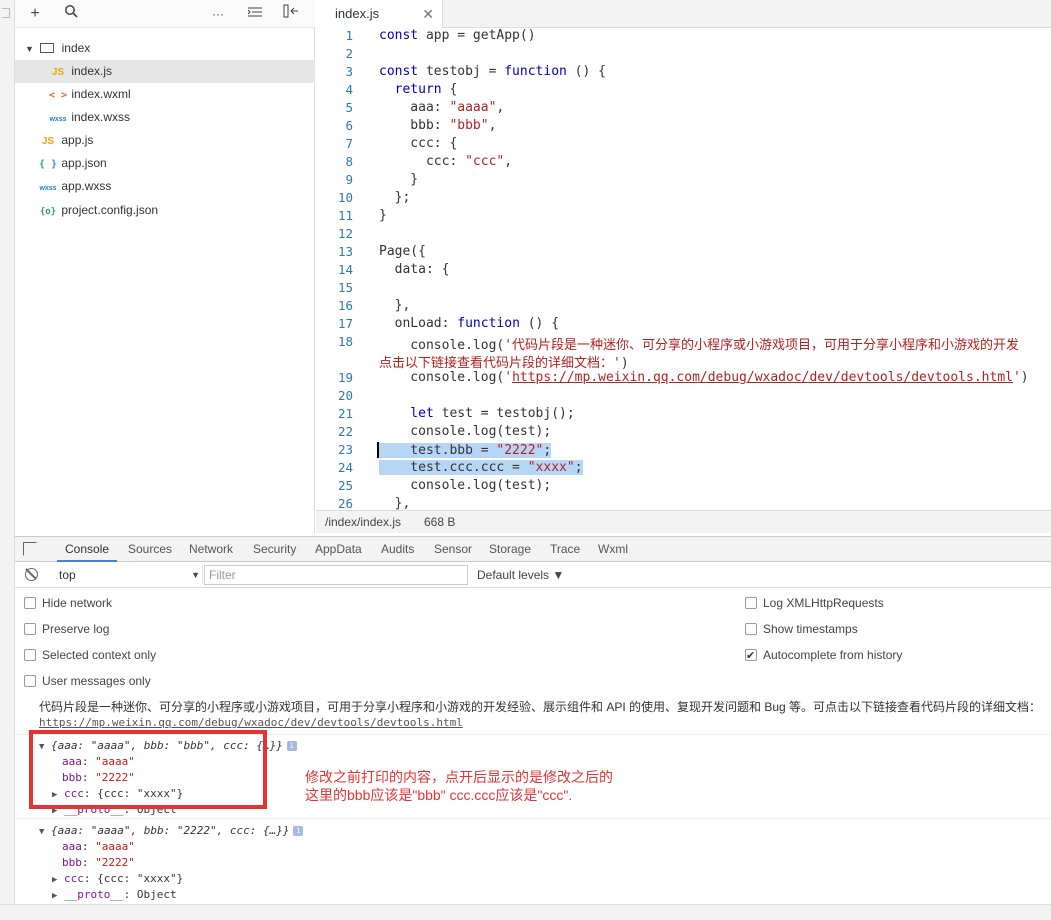  Describe the element at coordinates (35, 14) in the screenshot. I see `add-icon: +` at that location.